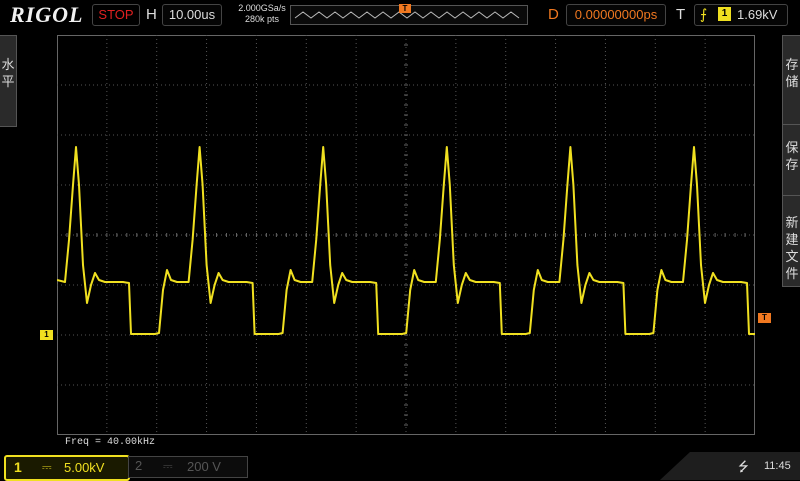 The height and width of the screenshot is (481, 800). What do you see at coordinates (18, 467) in the screenshot?
I see `ch1-number: 1` at bounding box center [18, 467].